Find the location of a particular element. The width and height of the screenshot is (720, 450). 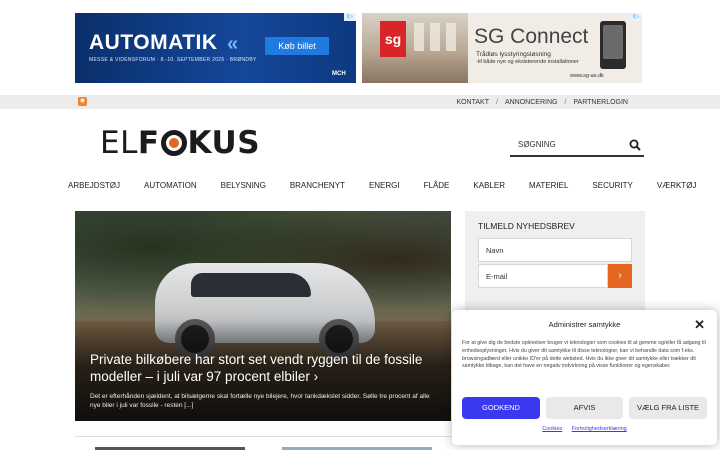

divider is located at coordinates (263, 436).